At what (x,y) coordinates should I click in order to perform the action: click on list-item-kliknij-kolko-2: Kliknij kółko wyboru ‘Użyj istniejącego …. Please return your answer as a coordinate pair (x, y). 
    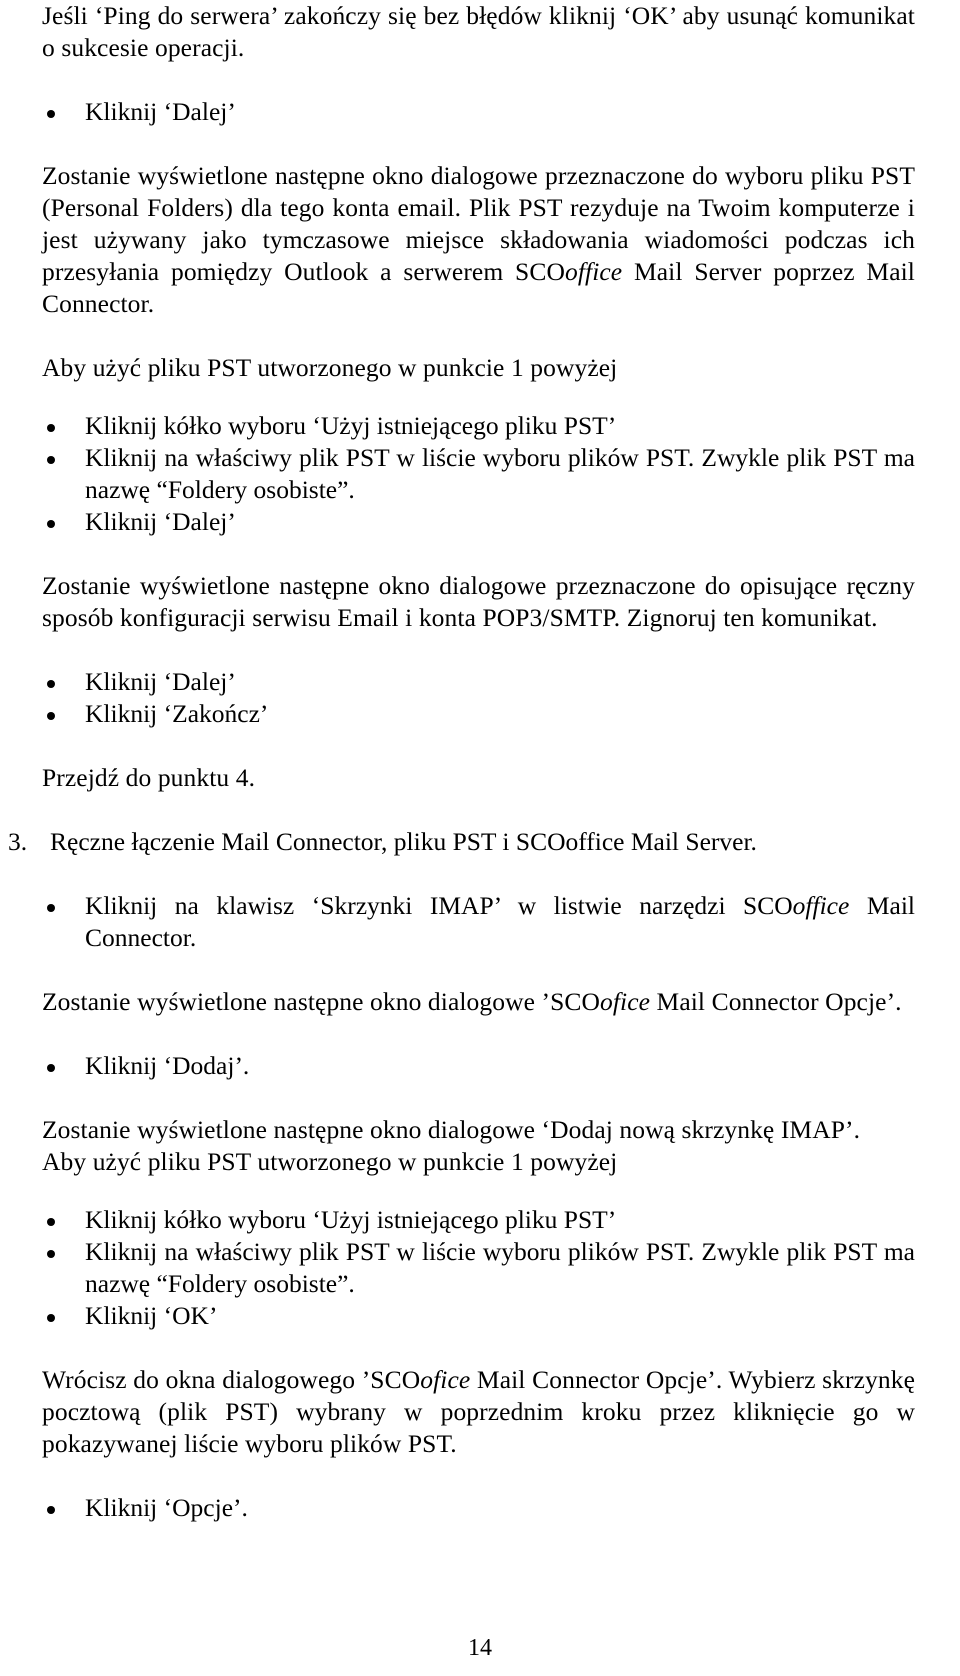
    Looking at the image, I should click on (478, 1220).